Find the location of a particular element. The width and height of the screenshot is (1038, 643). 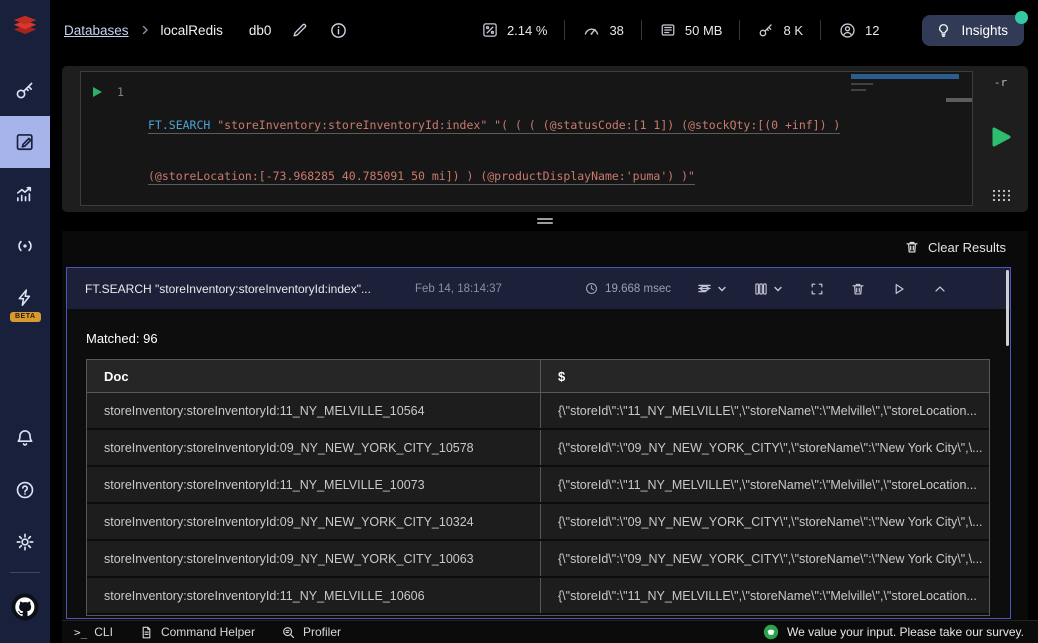

sidebar-item-settings is located at coordinates (25, 542).